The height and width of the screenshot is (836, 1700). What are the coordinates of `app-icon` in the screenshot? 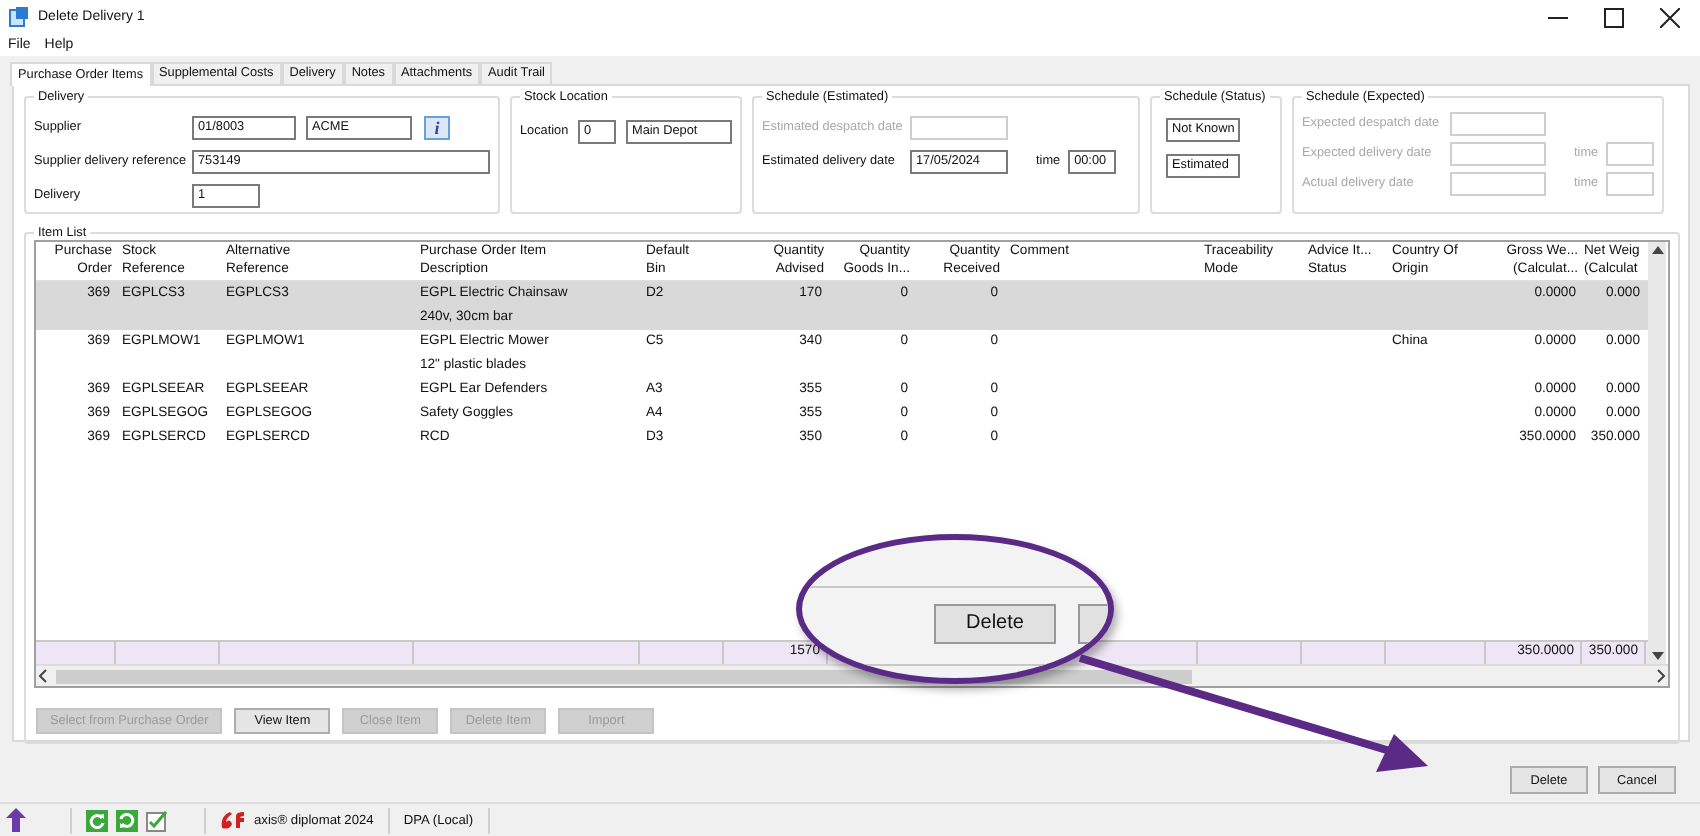 It's located at (19, 17).